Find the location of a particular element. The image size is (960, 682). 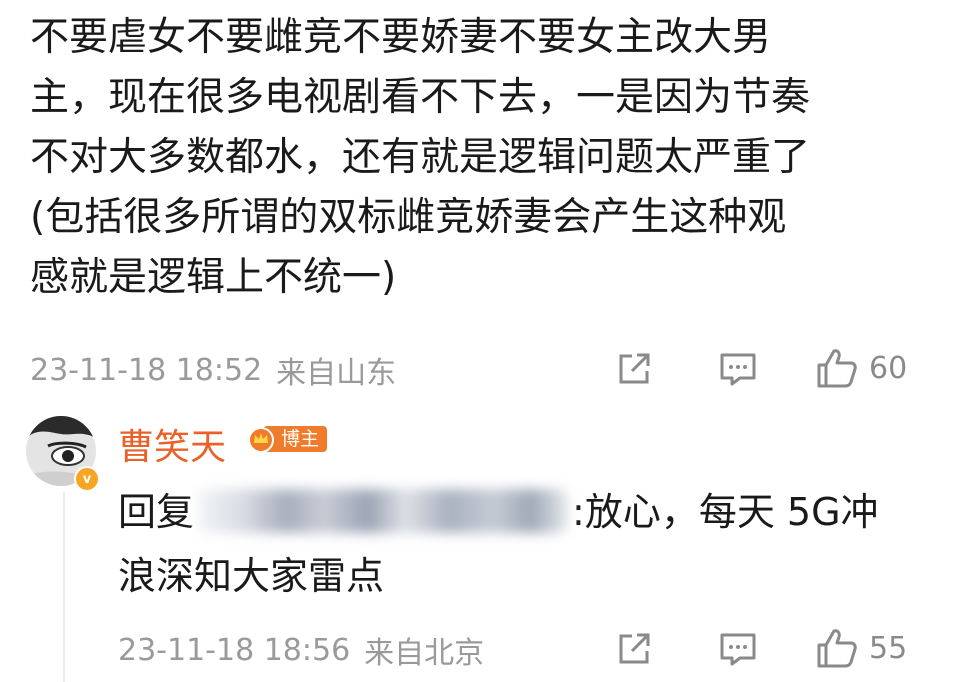

post-line: 不对大多数都水，还有就是逻辑问题太严重了 is located at coordinates (420, 157).